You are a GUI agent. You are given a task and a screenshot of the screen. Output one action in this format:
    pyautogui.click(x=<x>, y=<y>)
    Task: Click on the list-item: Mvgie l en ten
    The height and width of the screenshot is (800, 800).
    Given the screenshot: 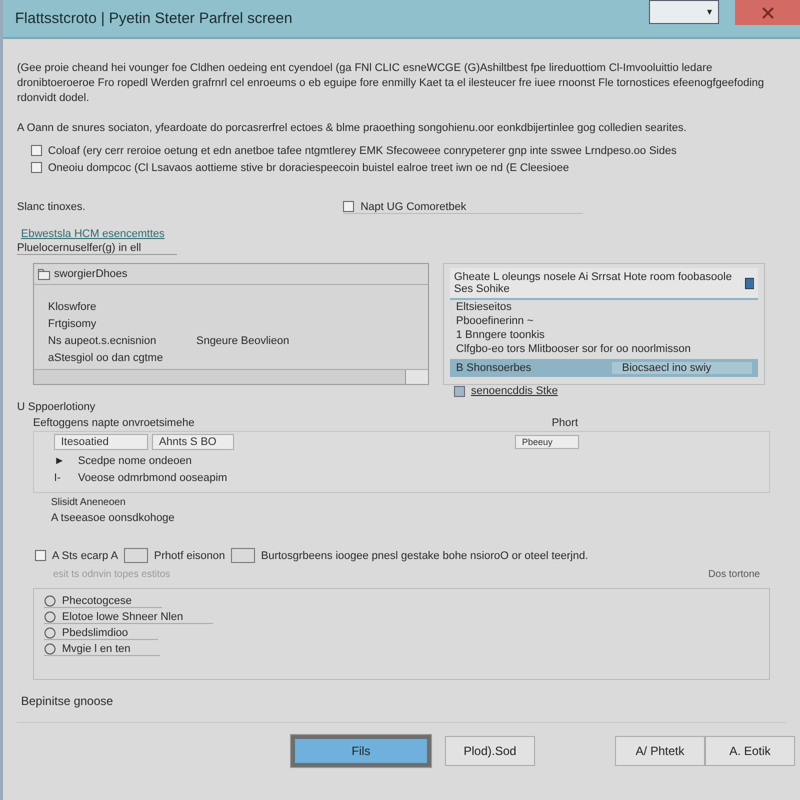 What is the action you would take?
    pyautogui.click(x=96, y=649)
    